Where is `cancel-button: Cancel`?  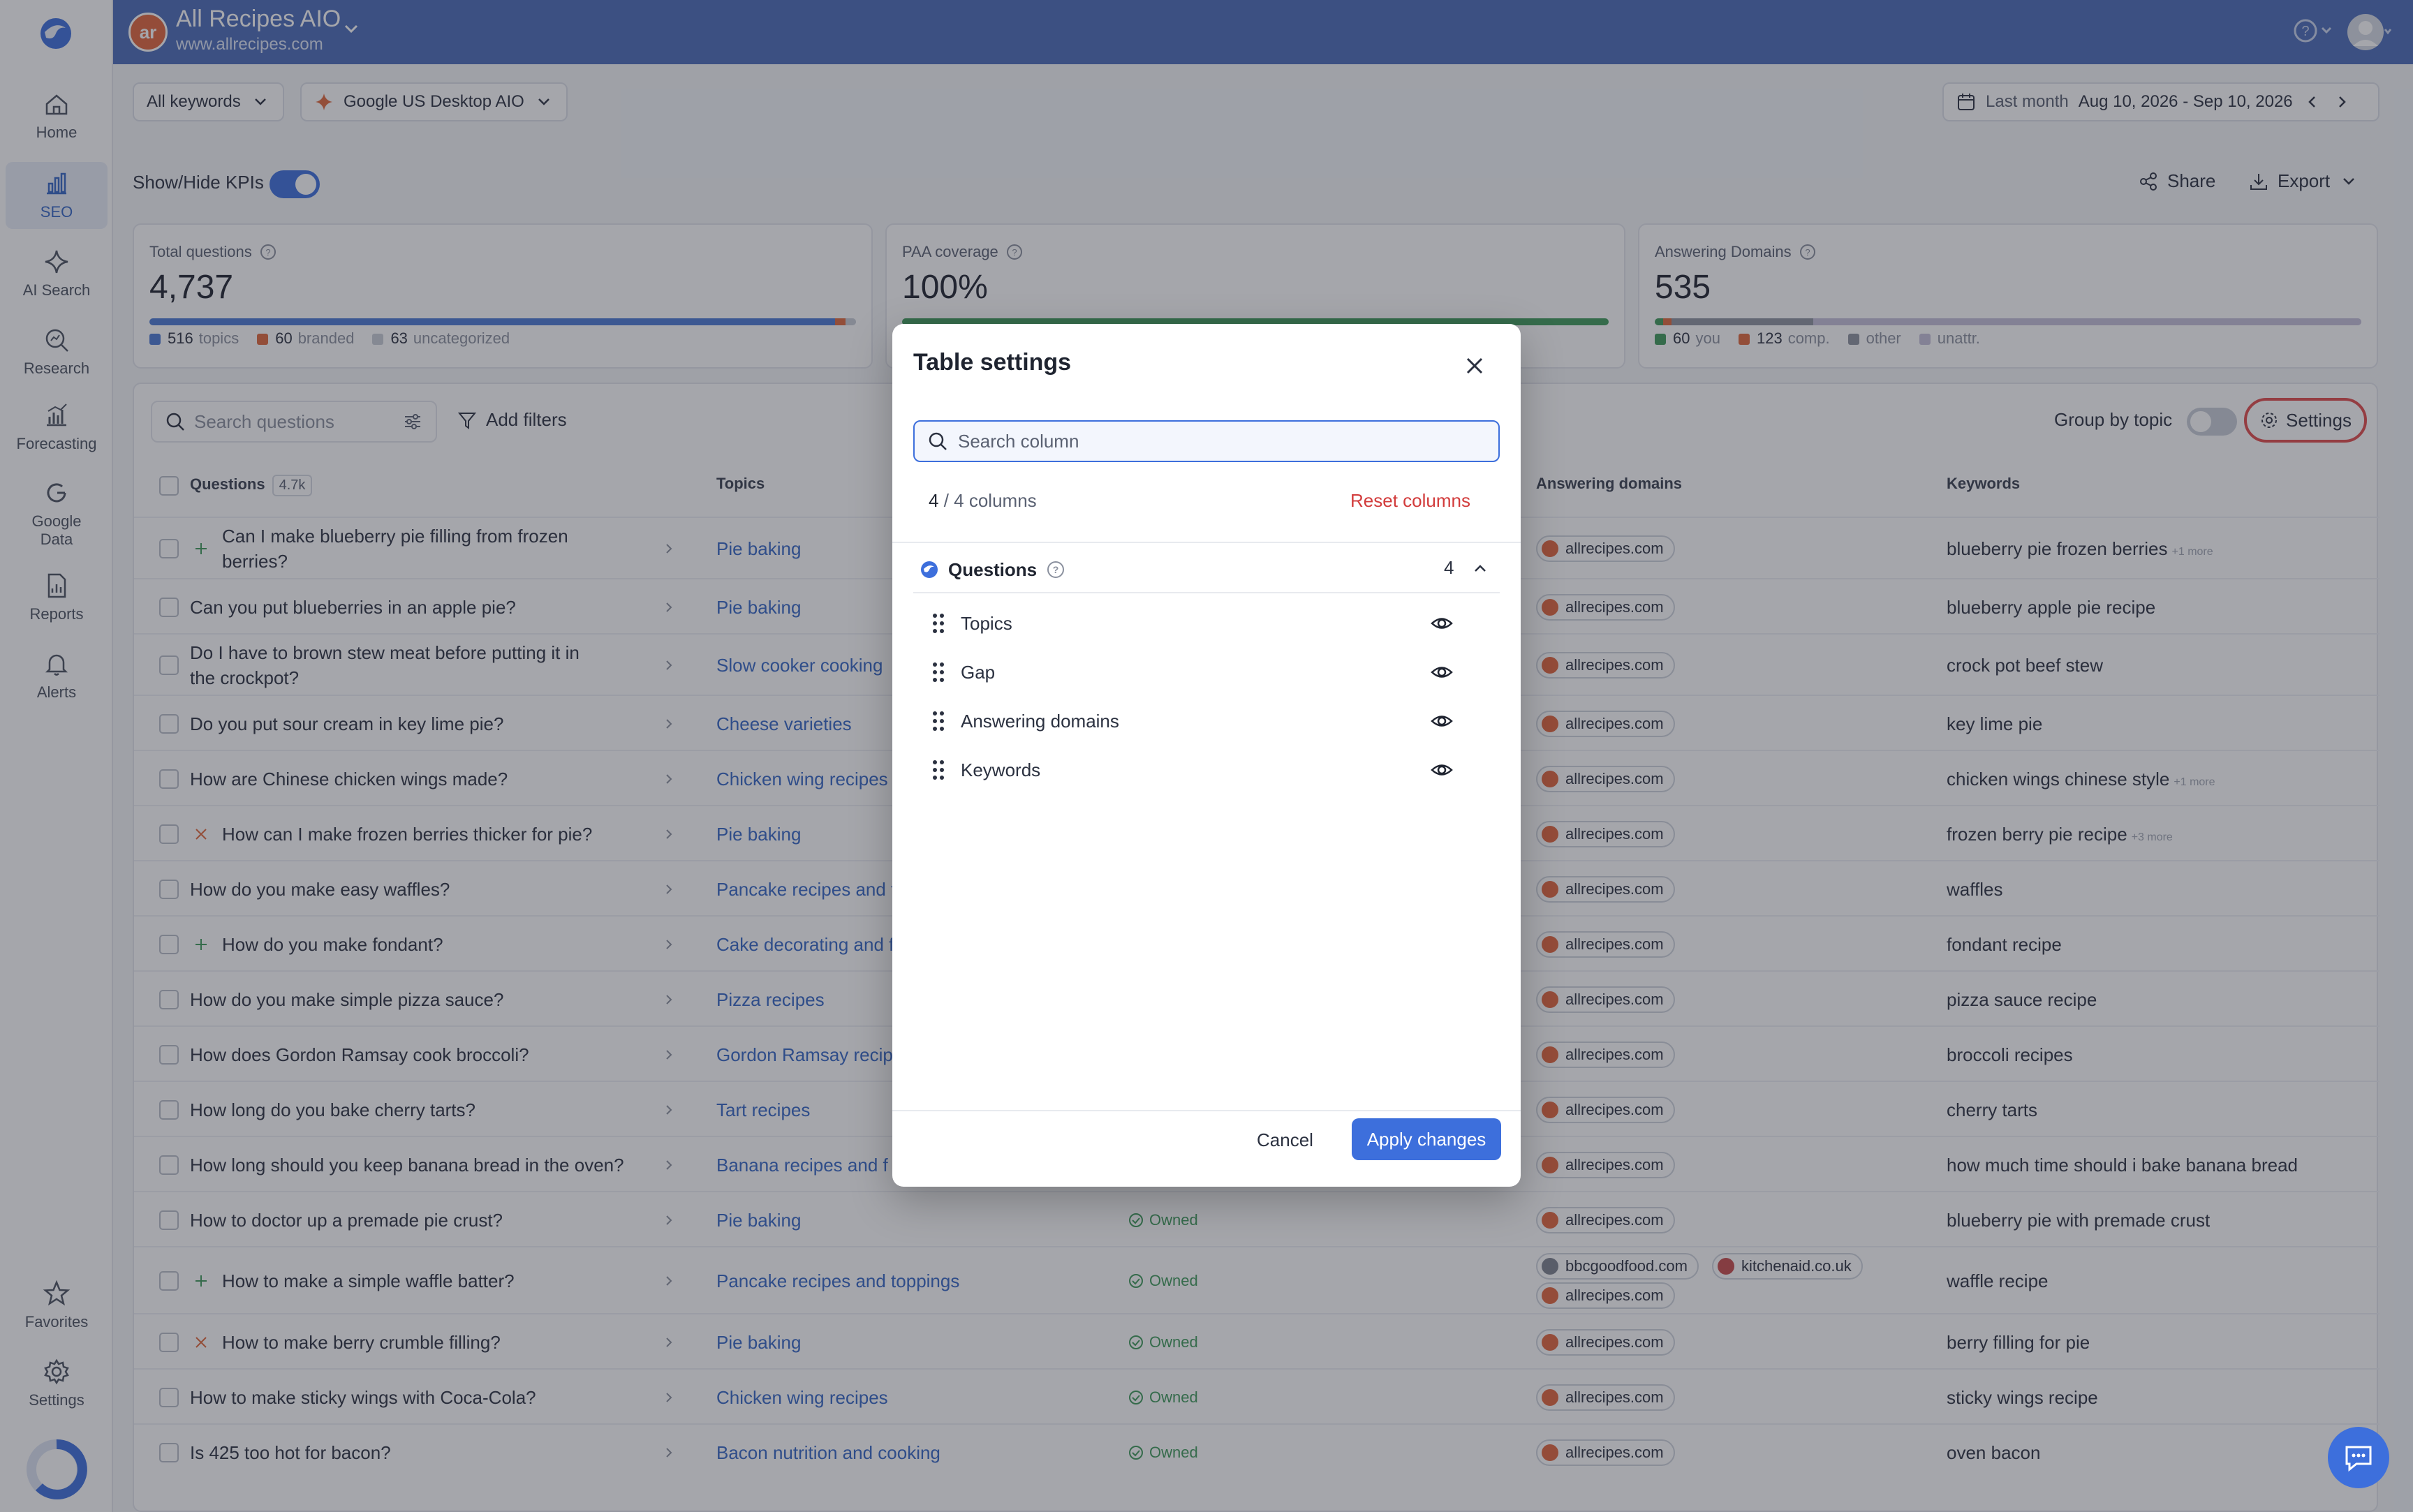 cancel-button: Cancel is located at coordinates (1285, 1140).